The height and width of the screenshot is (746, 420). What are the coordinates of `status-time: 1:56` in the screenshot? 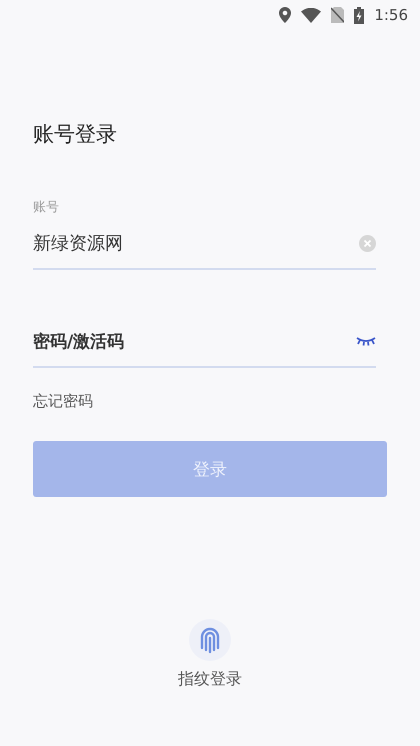 It's located at (391, 15).